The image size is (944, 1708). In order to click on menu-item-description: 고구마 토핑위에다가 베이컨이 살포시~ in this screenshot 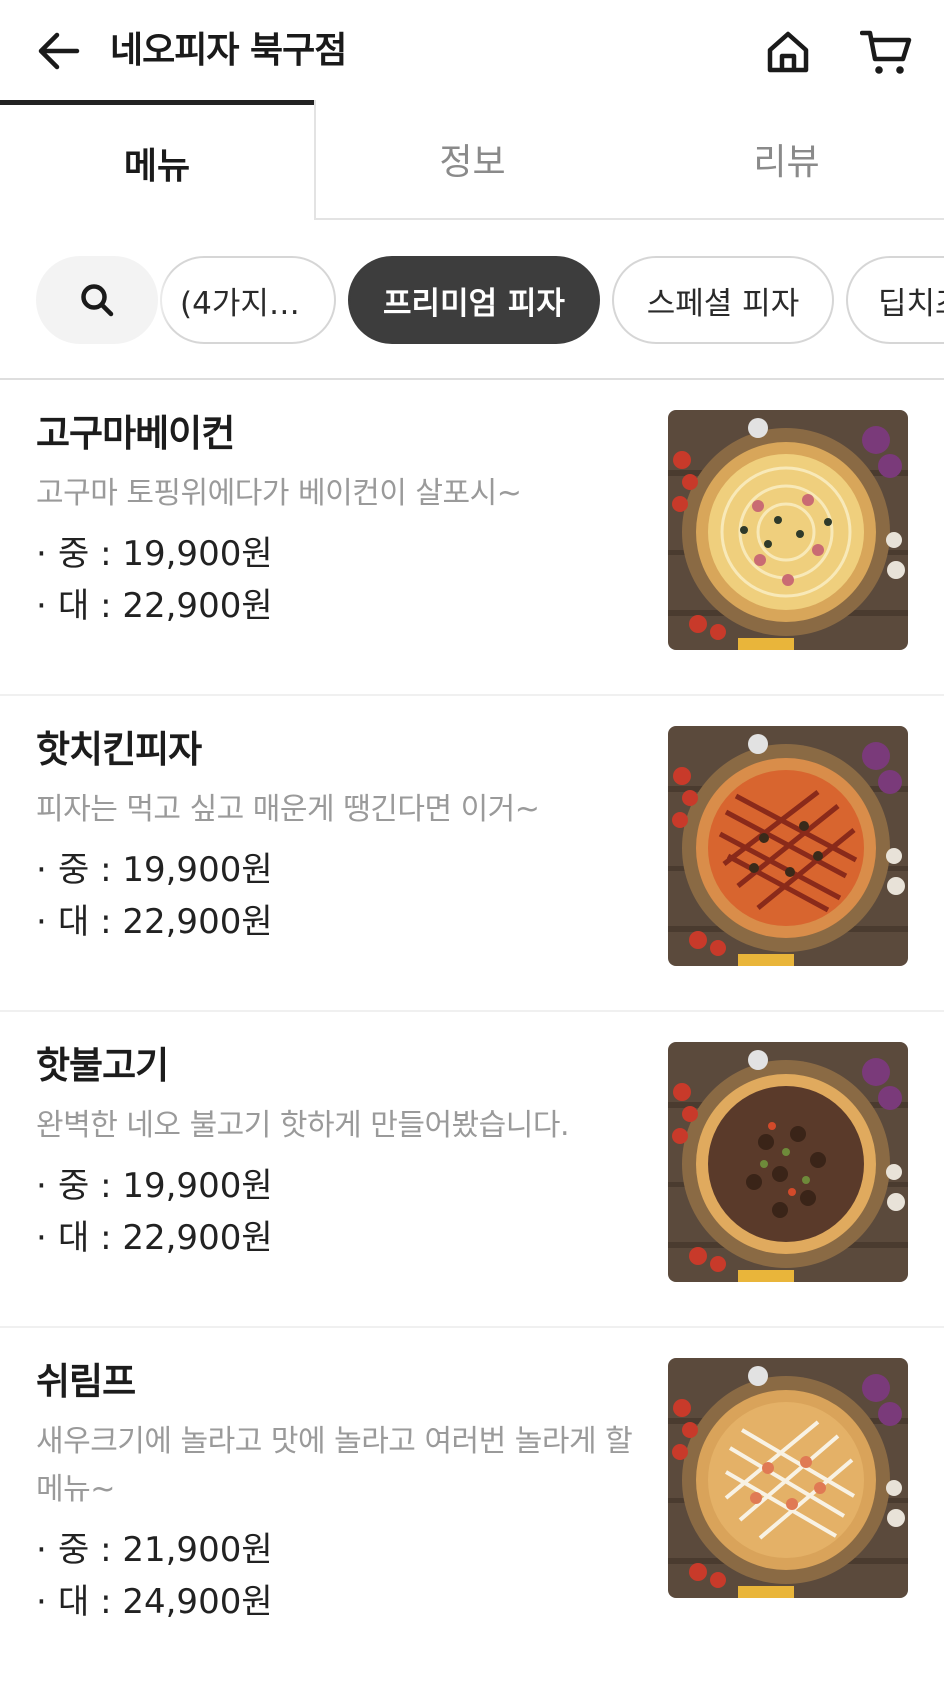, I will do `click(279, 493)`.